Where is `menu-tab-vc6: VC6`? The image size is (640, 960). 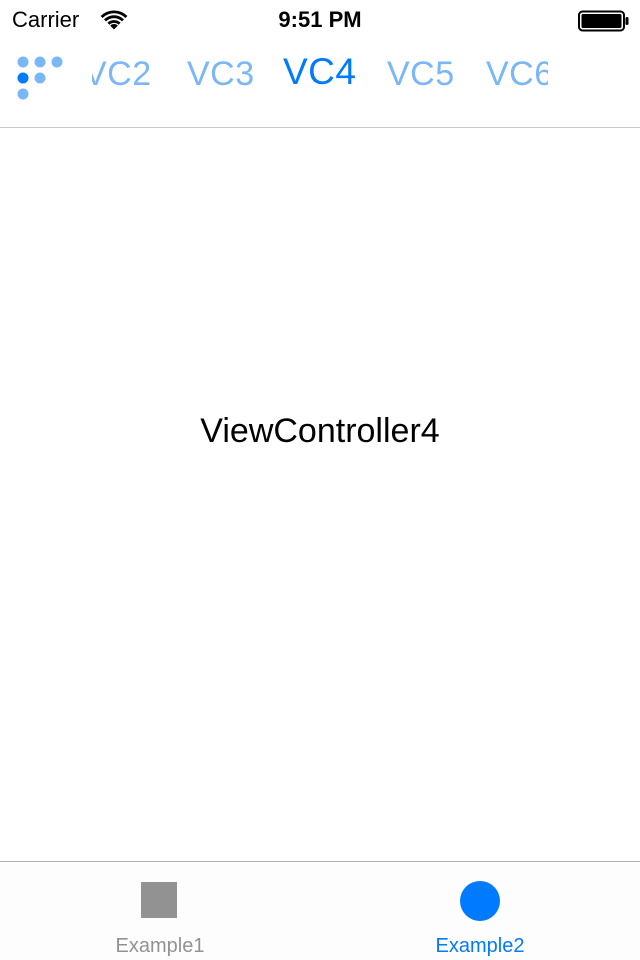
menu-tab-vc6: VC6 is located at coordinates (517, 74).